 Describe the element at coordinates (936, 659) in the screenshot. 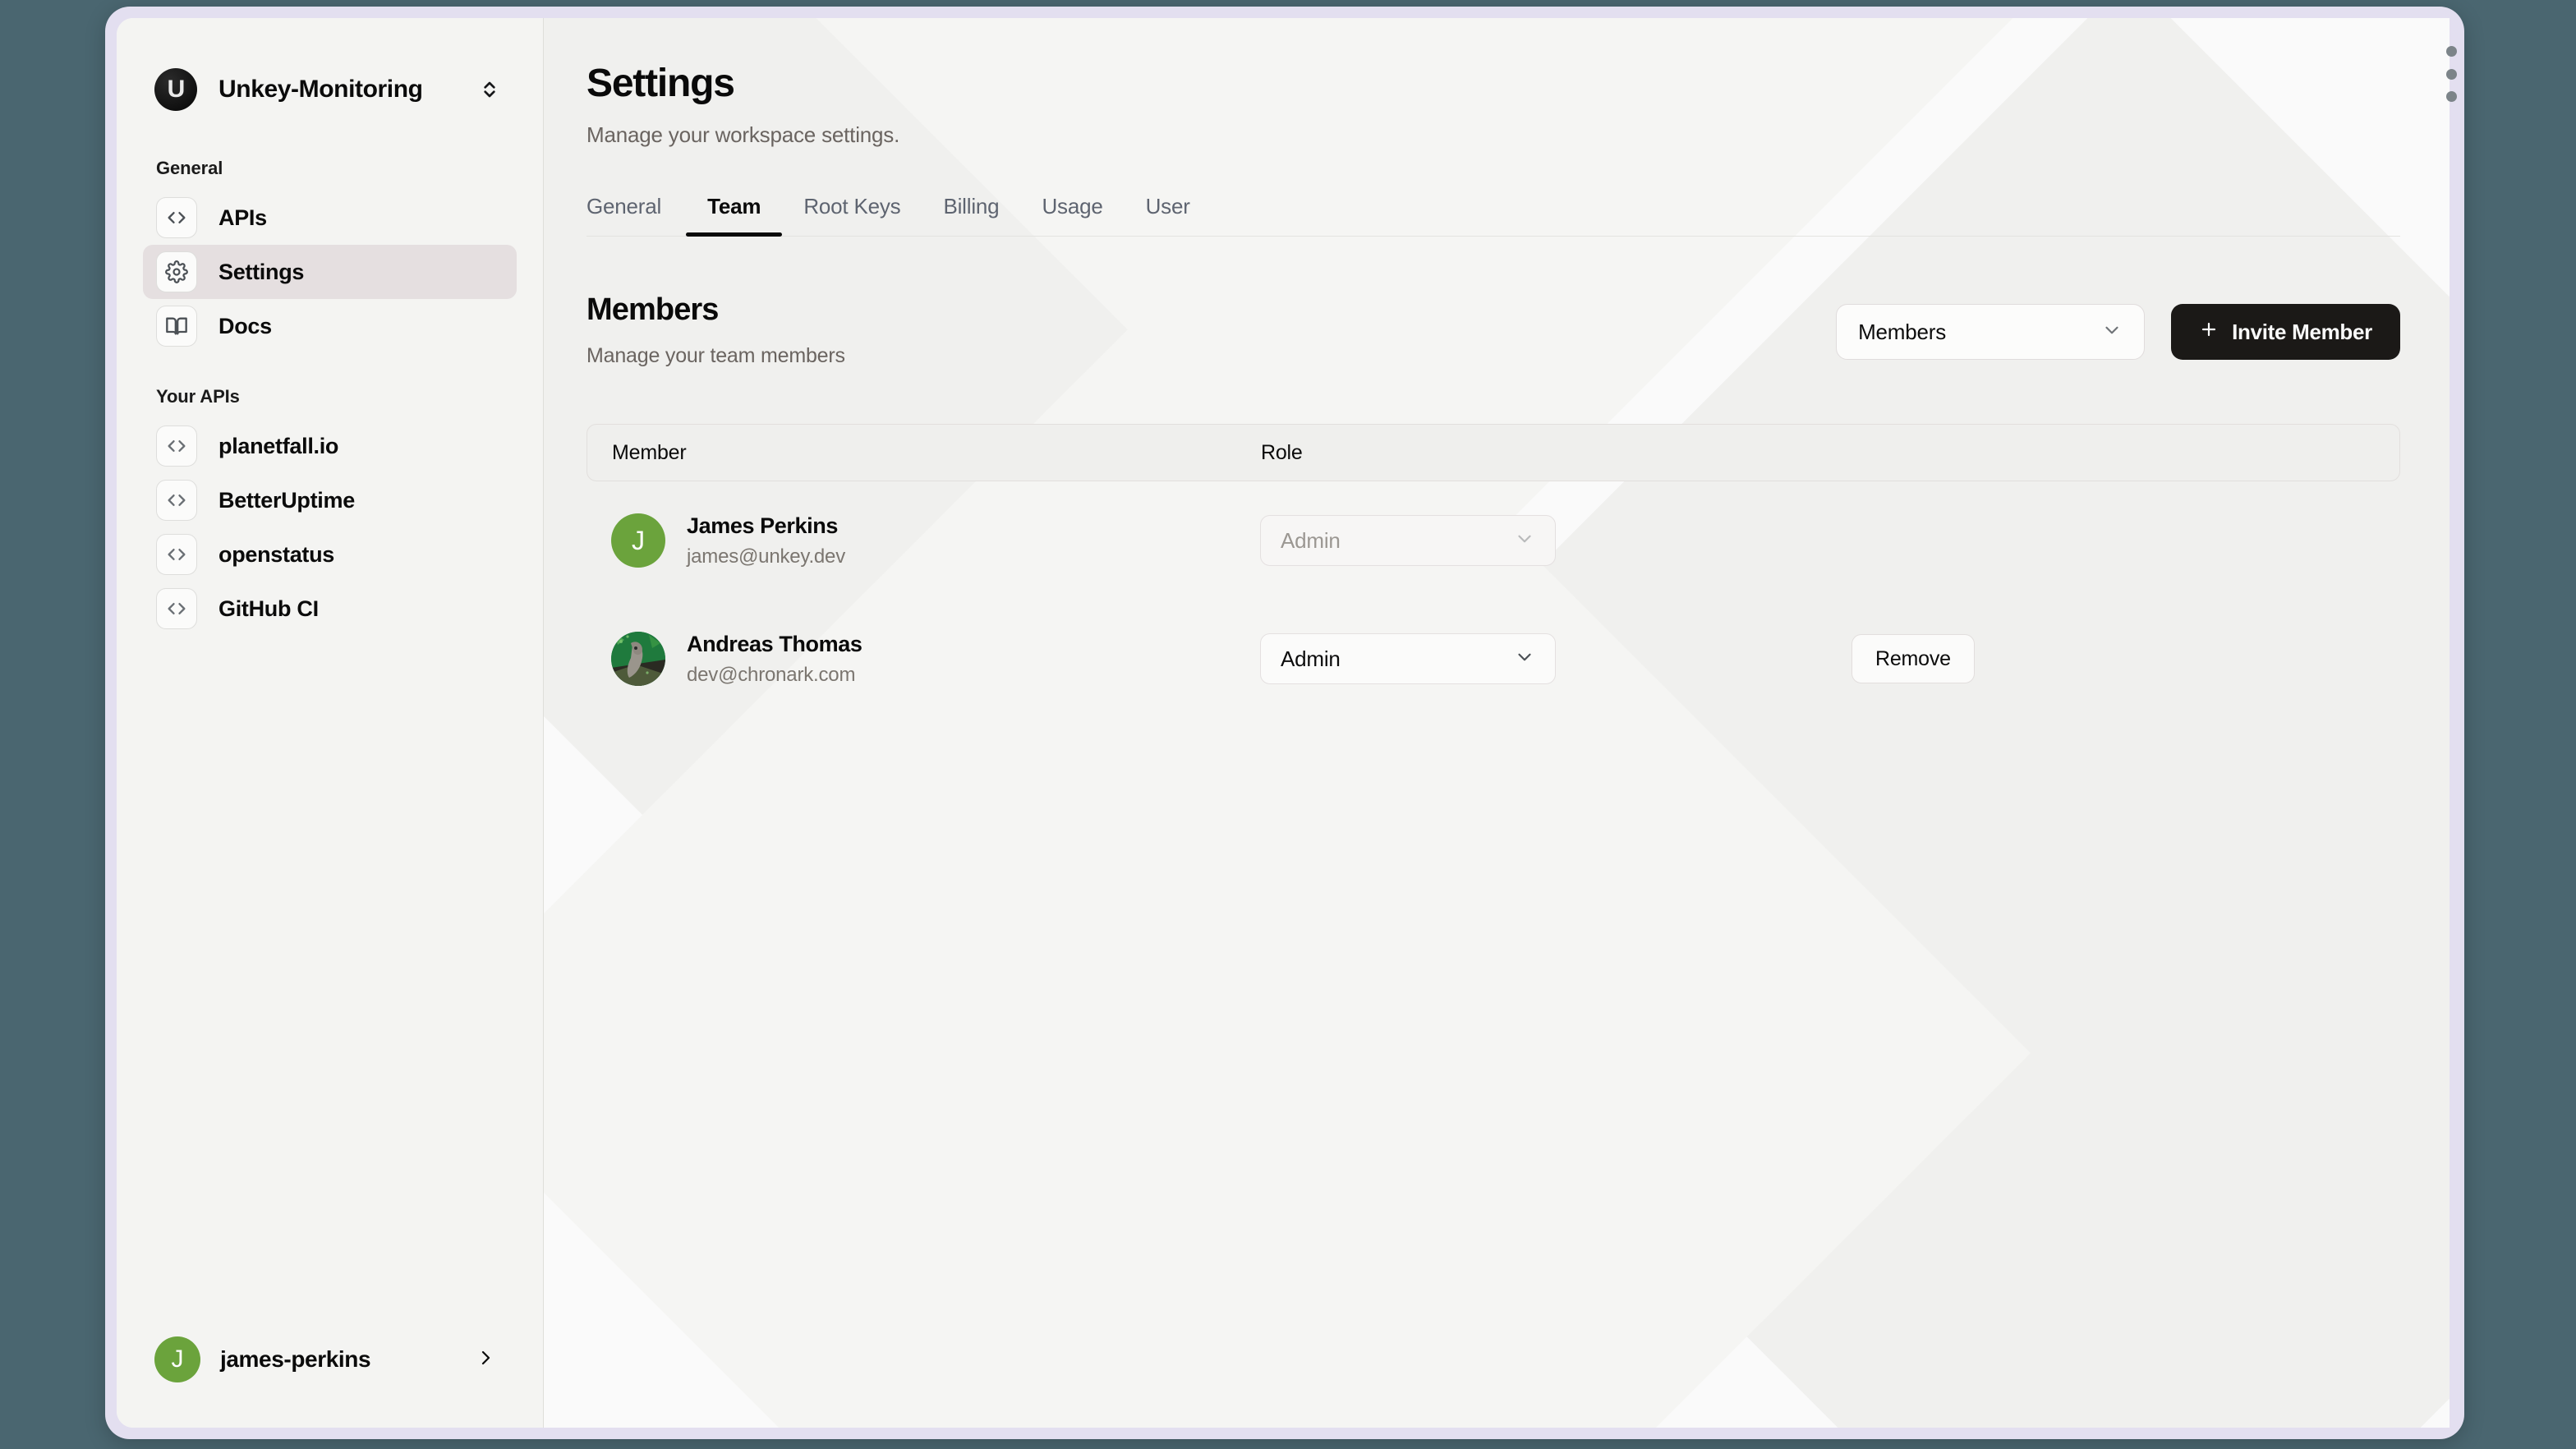

I see `member-cell: Andreas Thomas dev@chronark.com` at that location.